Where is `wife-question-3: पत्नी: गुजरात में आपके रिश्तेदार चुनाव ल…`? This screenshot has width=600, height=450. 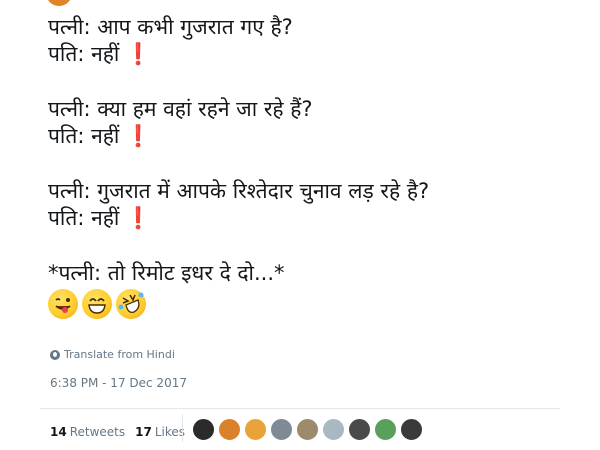 wife-question-3: पत्नी: गुजरात में आपके रिश्तेदार चुनाव ल… is located at coordinates (239, 191).